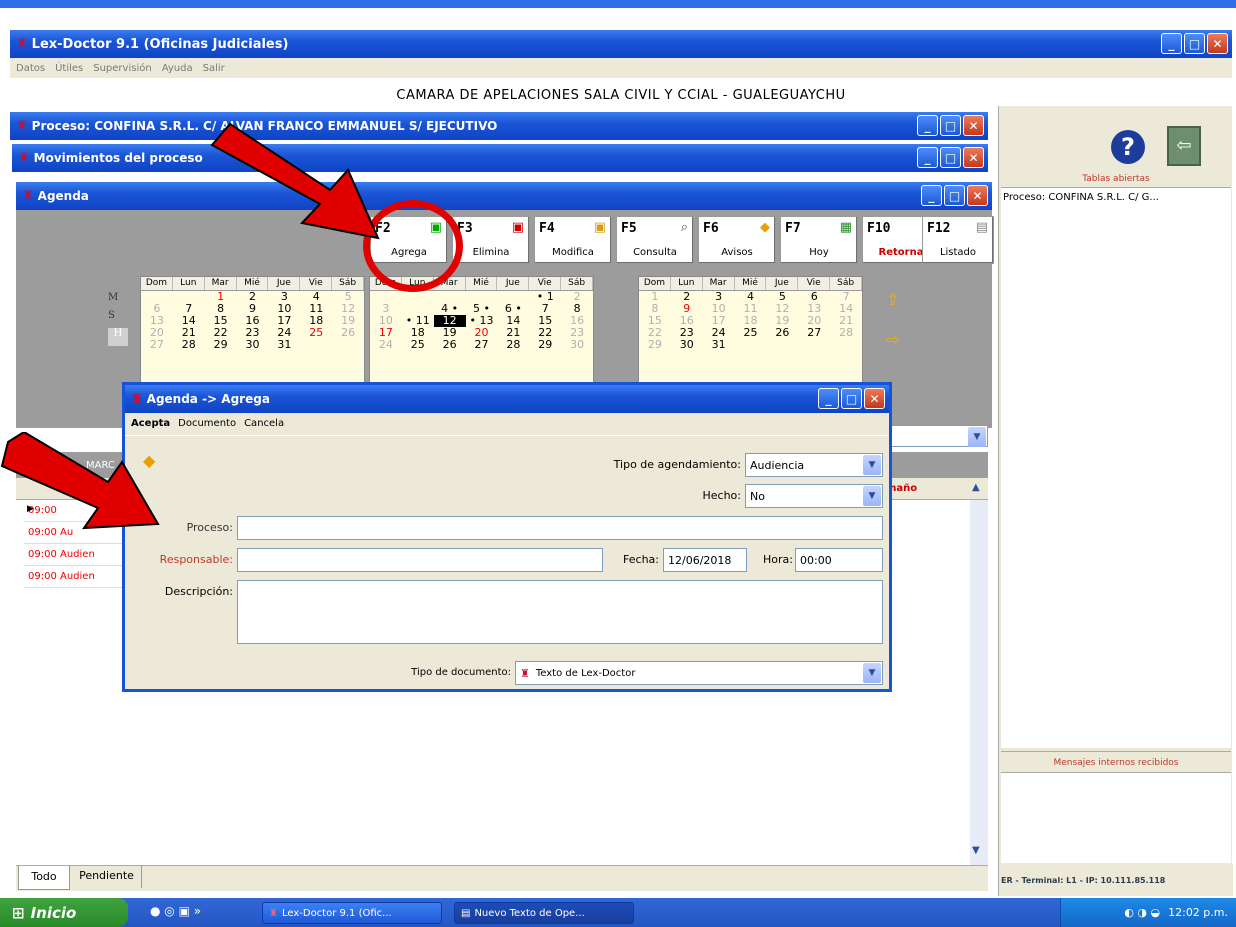 Image resolution: width=1236 pixels, height=927 pixels. Describe the element at coordinates (977, 195) in the screenshot. I see `agenda-close-button: ✕` at that location.